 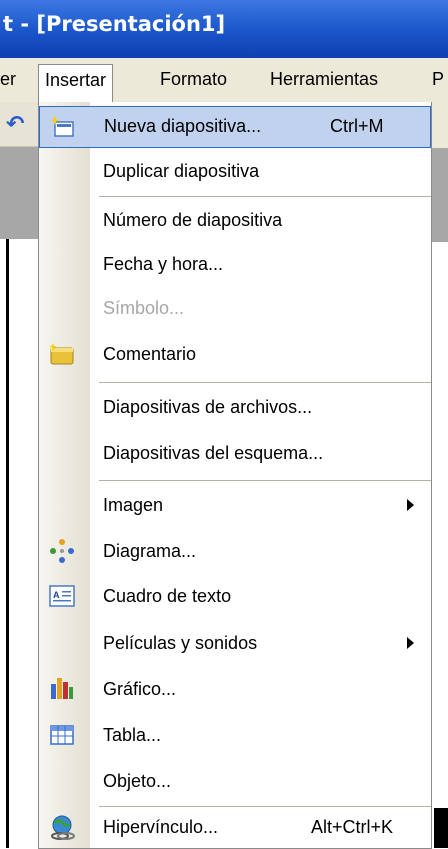 What do you see at coordinates (62, 551) in the screenshot?
I see `diagram-icon` at bounding box center [62, 551].